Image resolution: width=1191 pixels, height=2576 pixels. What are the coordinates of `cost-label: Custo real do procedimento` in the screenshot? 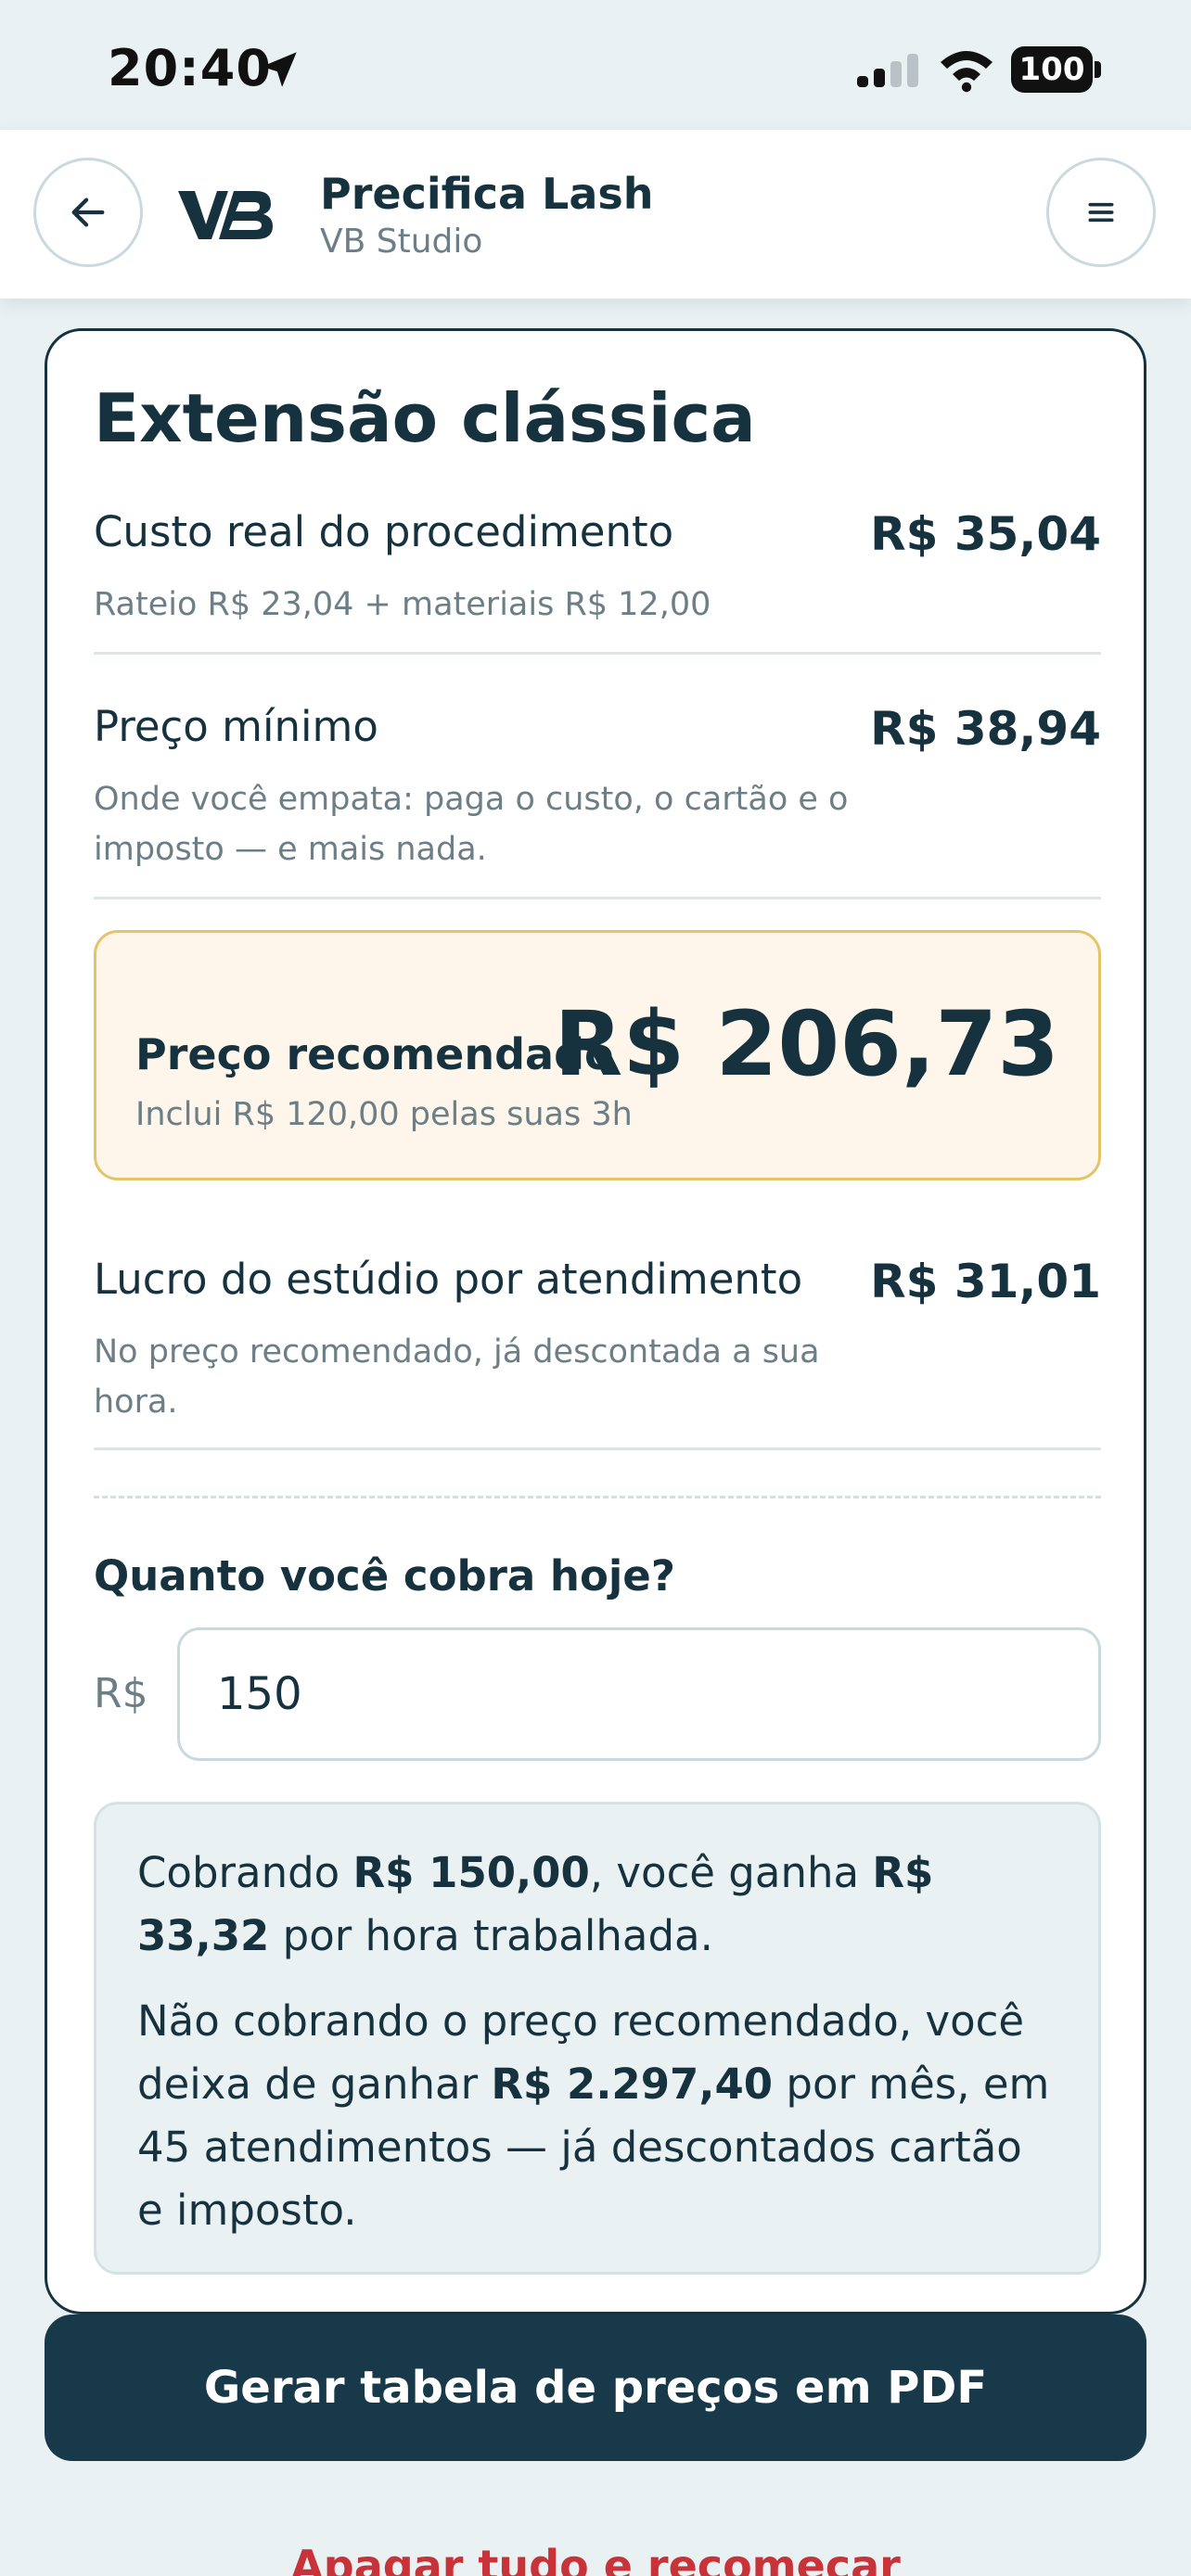 It's located at (384, 531).